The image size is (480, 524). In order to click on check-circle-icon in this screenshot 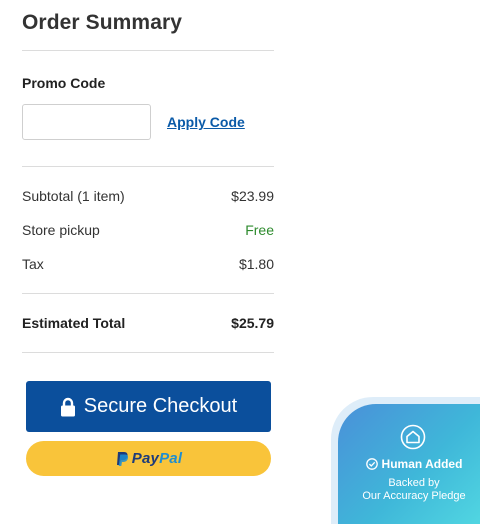, I will do `click(371, 464)`.